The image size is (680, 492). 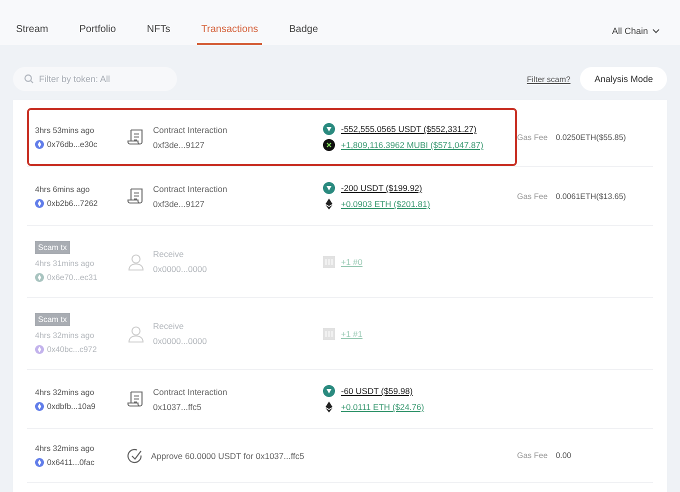 What do you see at coordinates (32, 34) in the screenshot?
I see `tab: Stream` at bounding box center [32, 34].